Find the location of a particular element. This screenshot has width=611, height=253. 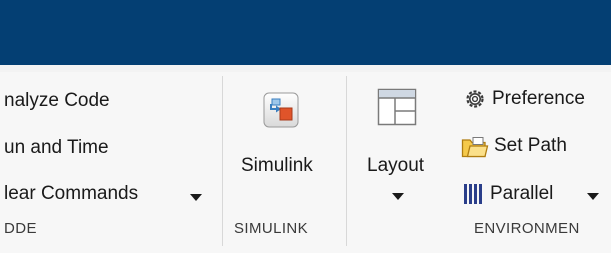

simulink-label: Simulink is located at coordinates (277, 165).